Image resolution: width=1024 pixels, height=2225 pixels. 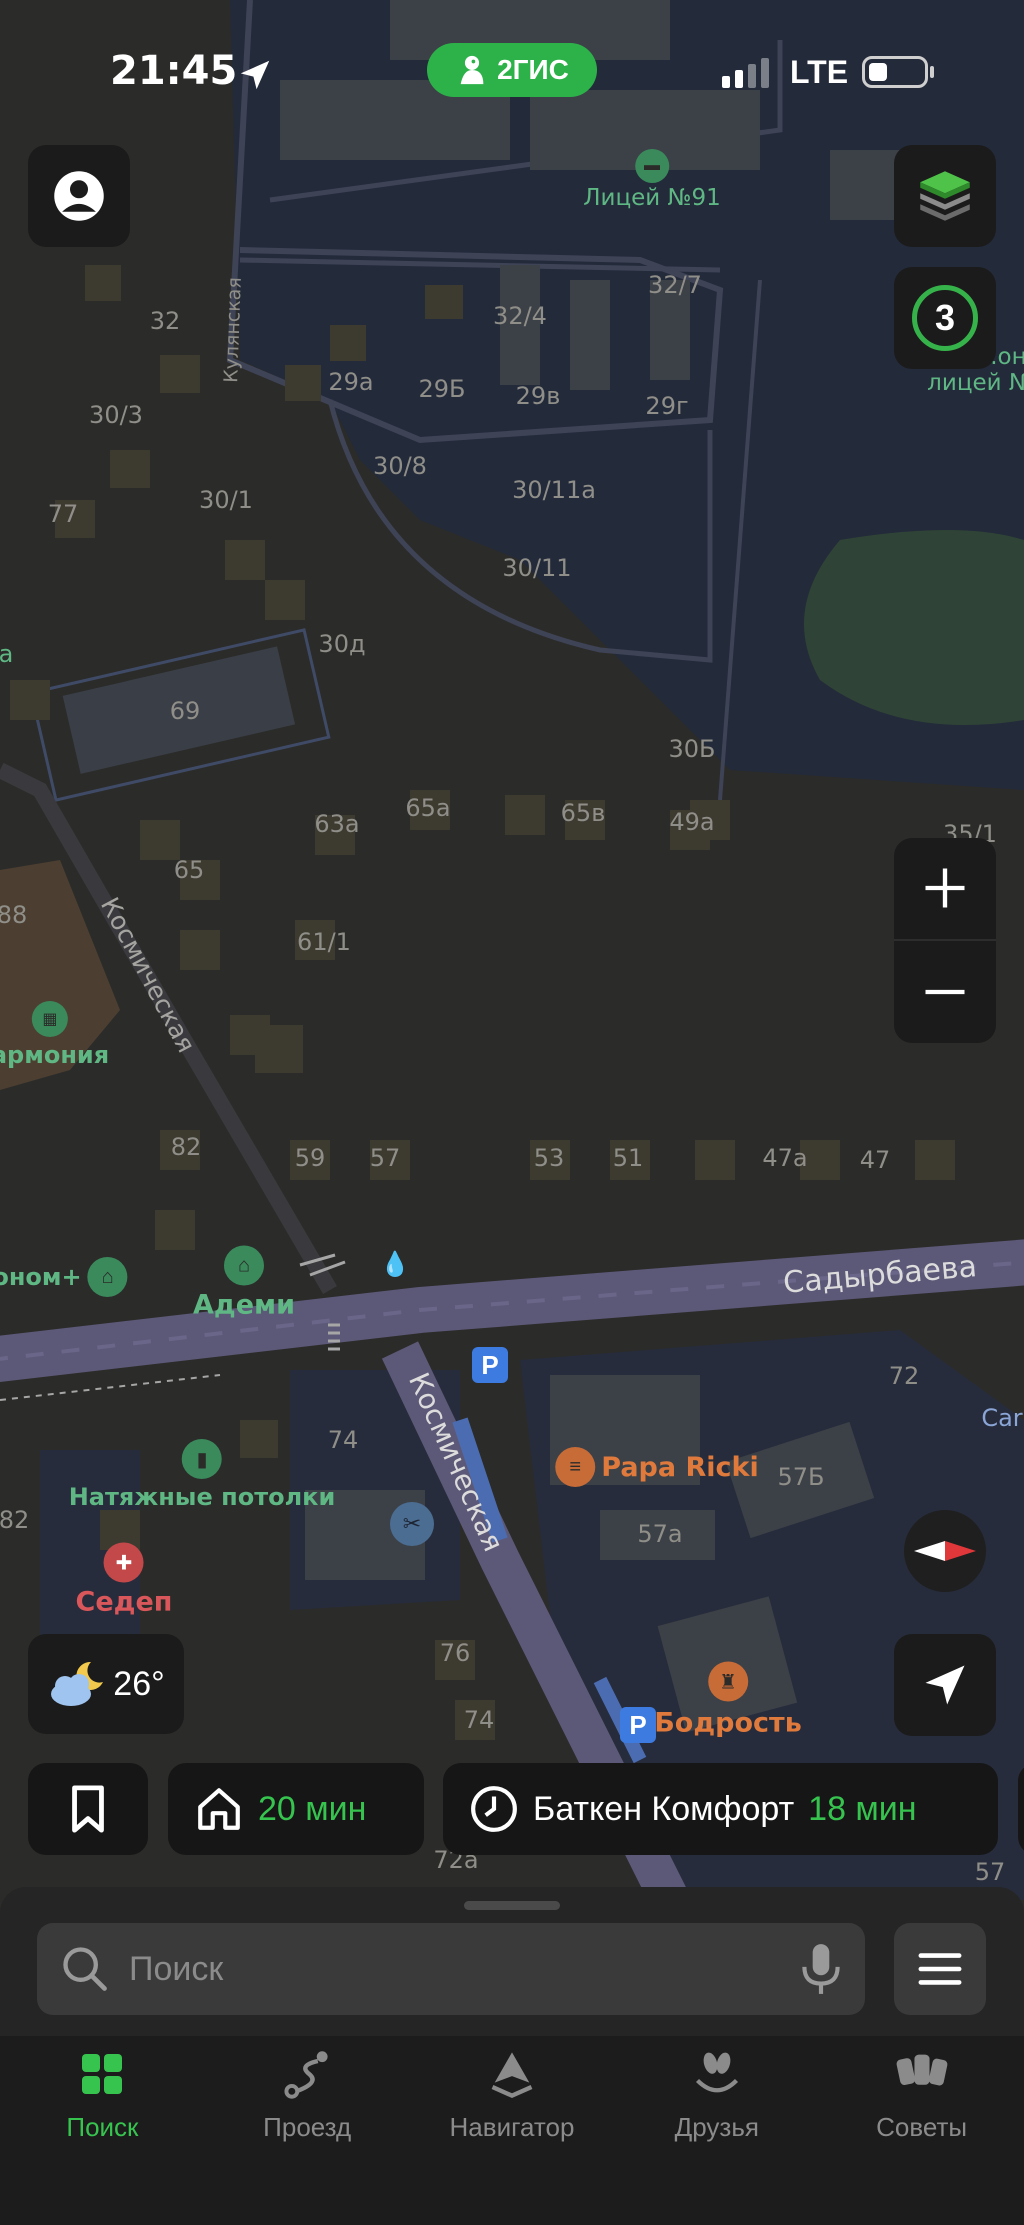 I want to click on house-number: а, so click(x=7, y=654).